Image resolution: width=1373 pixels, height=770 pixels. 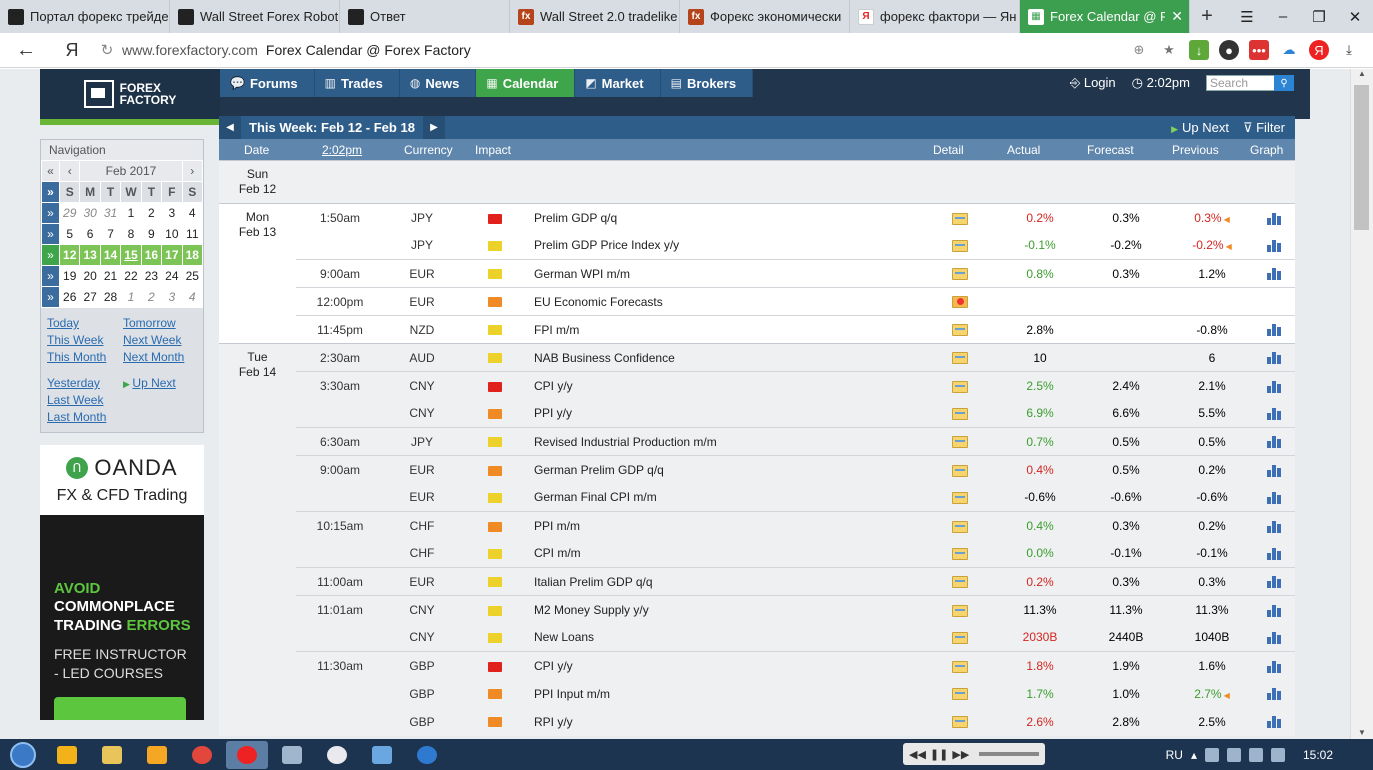 What do you see at coordinates (69, 171) in the screenshot?
I see `prev-month-button: ‹` at bounding box center [69, 171].